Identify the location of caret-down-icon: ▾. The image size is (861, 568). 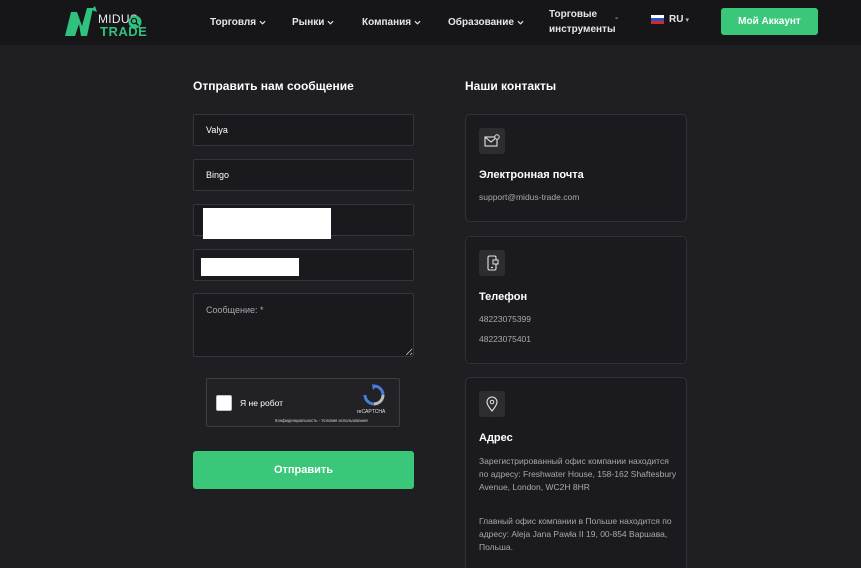
(687, 20).